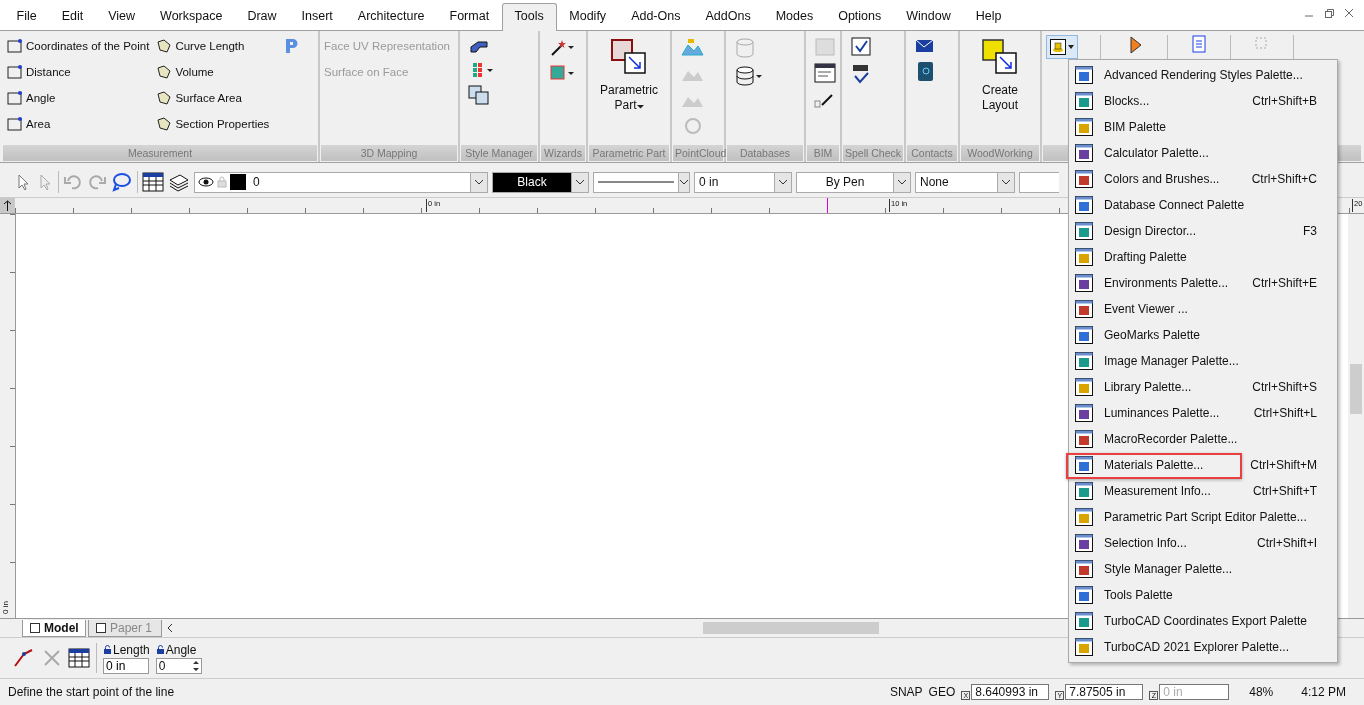 The height and width of the screenshot is (705, 1364). Describe the element at coordinates (1000, 57) in the screenshot. I see `two-frames-icon` at that location.